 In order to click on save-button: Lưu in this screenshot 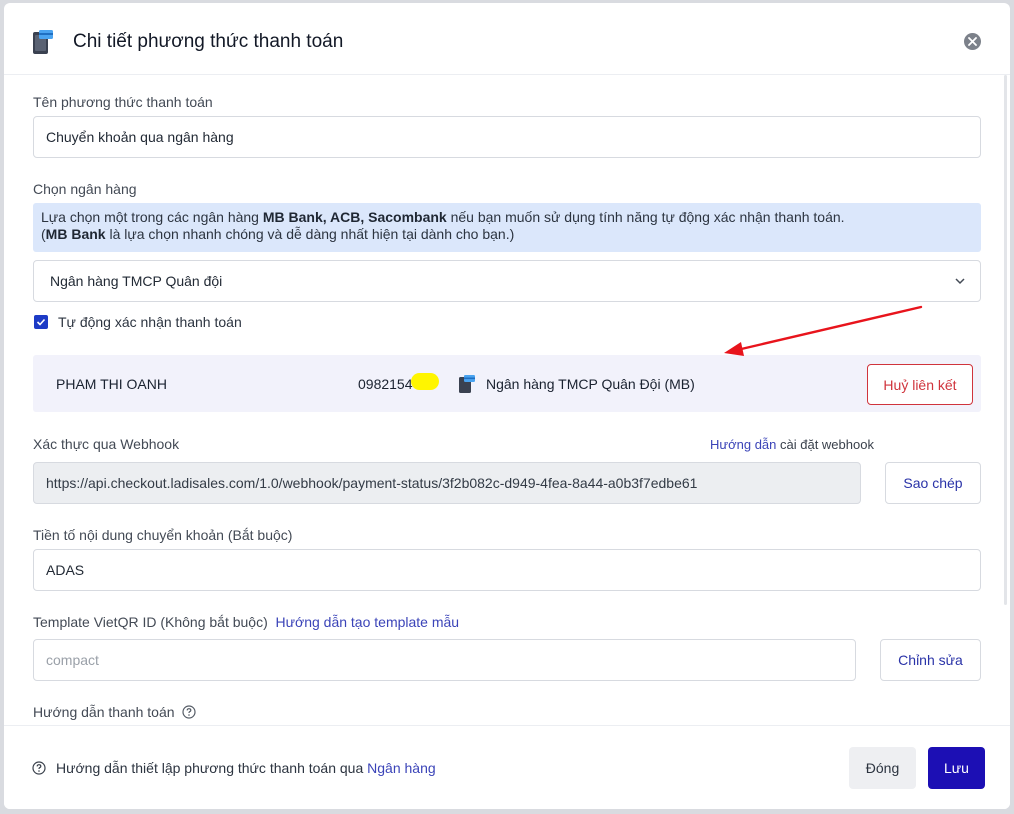, I will do `click(956, 768)`.